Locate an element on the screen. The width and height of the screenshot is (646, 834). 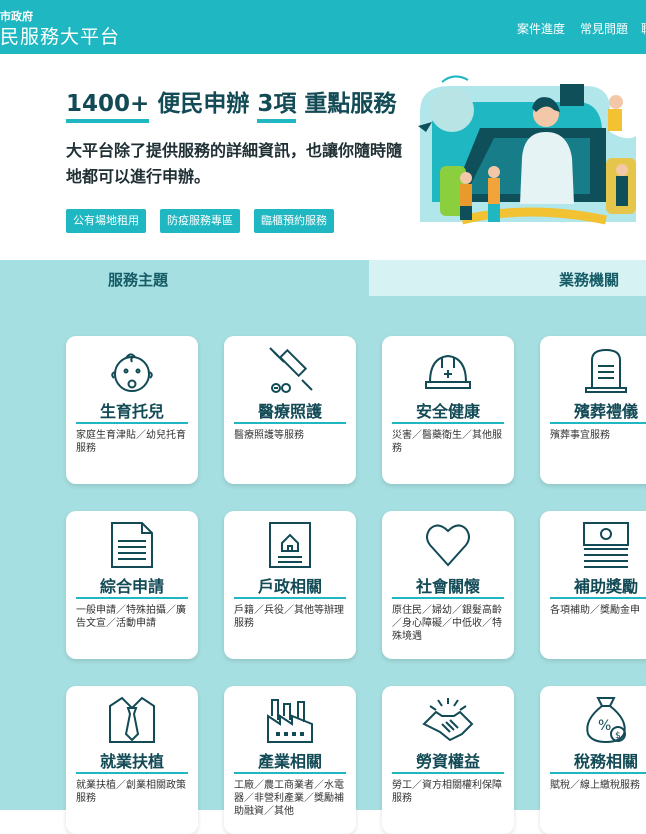
syringe-icon is located at coordinates (291, 370).